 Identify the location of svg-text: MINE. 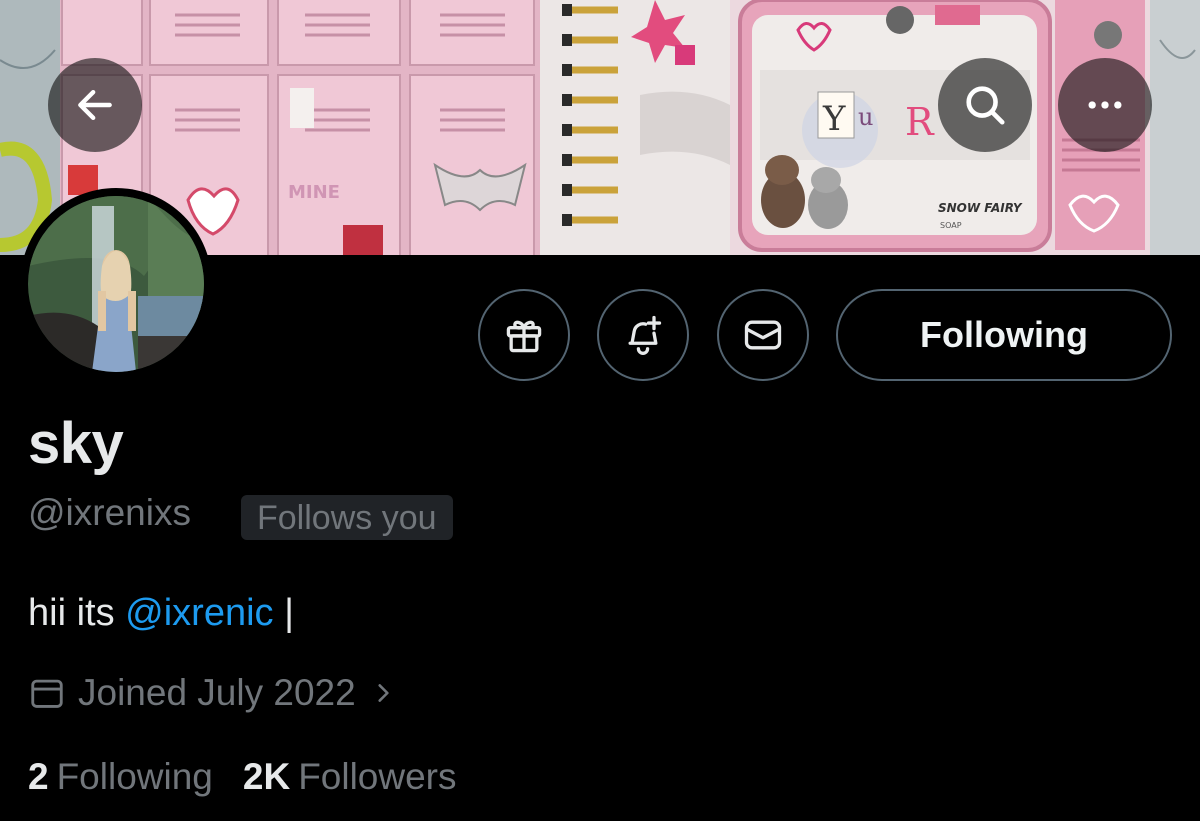
(314, 192).